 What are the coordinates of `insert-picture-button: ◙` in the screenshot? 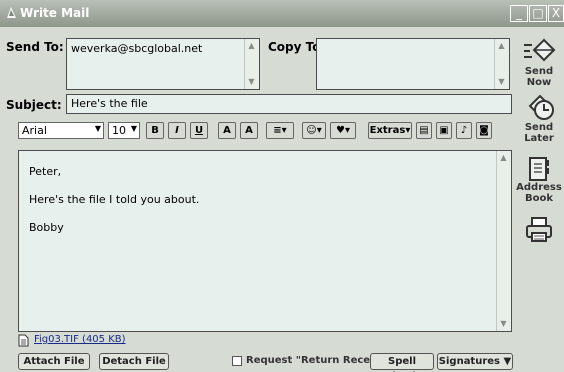 It's located at (484, 130).